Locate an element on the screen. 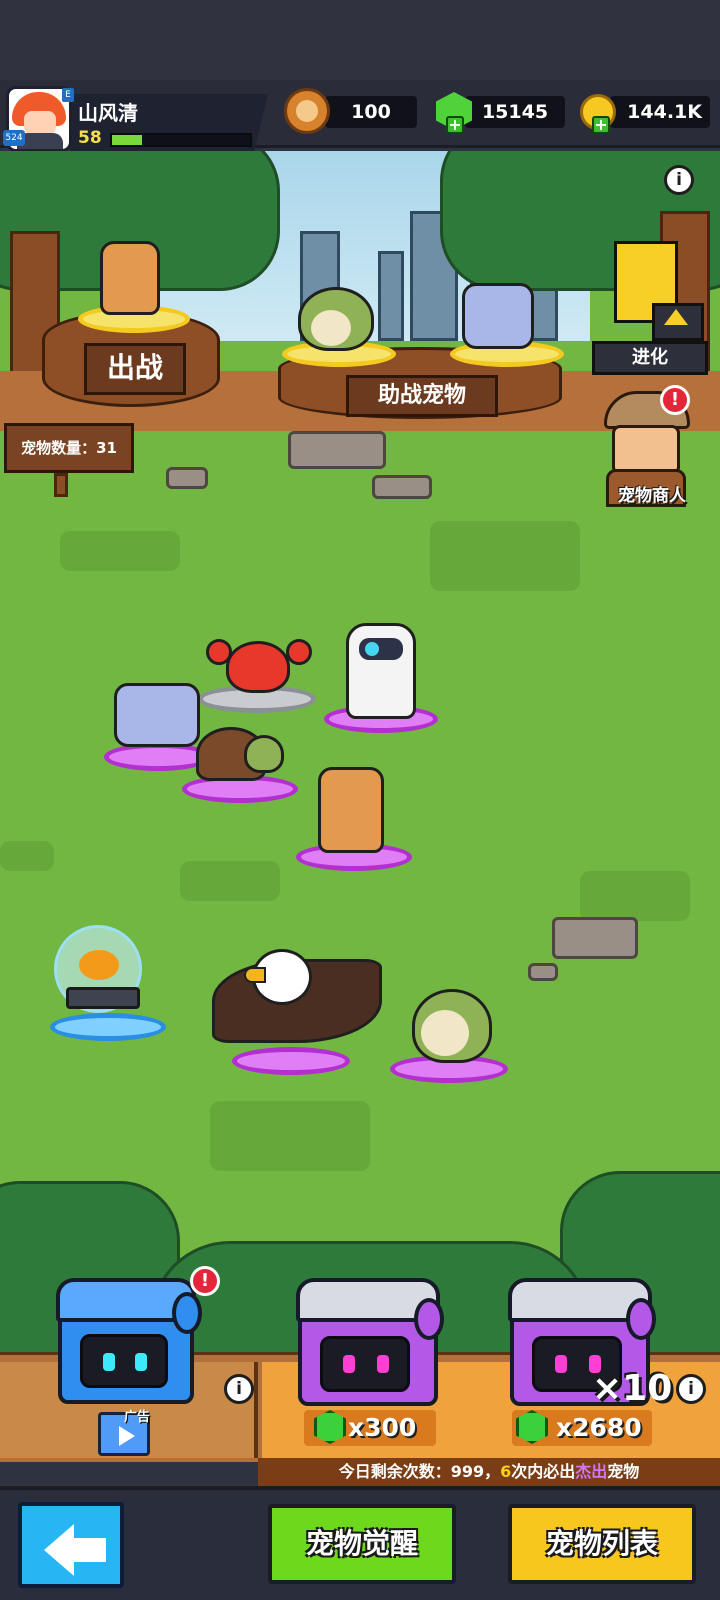  yard-pet-husky is located at coordinates (157, 715).